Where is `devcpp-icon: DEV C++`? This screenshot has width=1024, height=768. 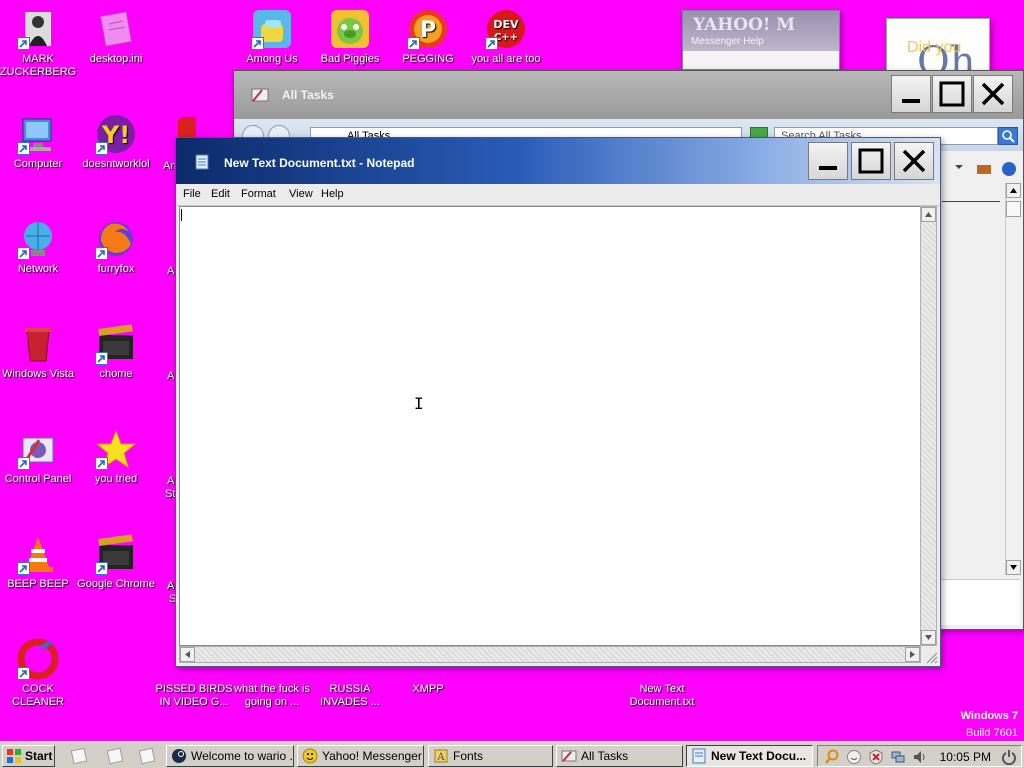
devcpp-icon: DEV C++ is located at coordinates (506, 29).